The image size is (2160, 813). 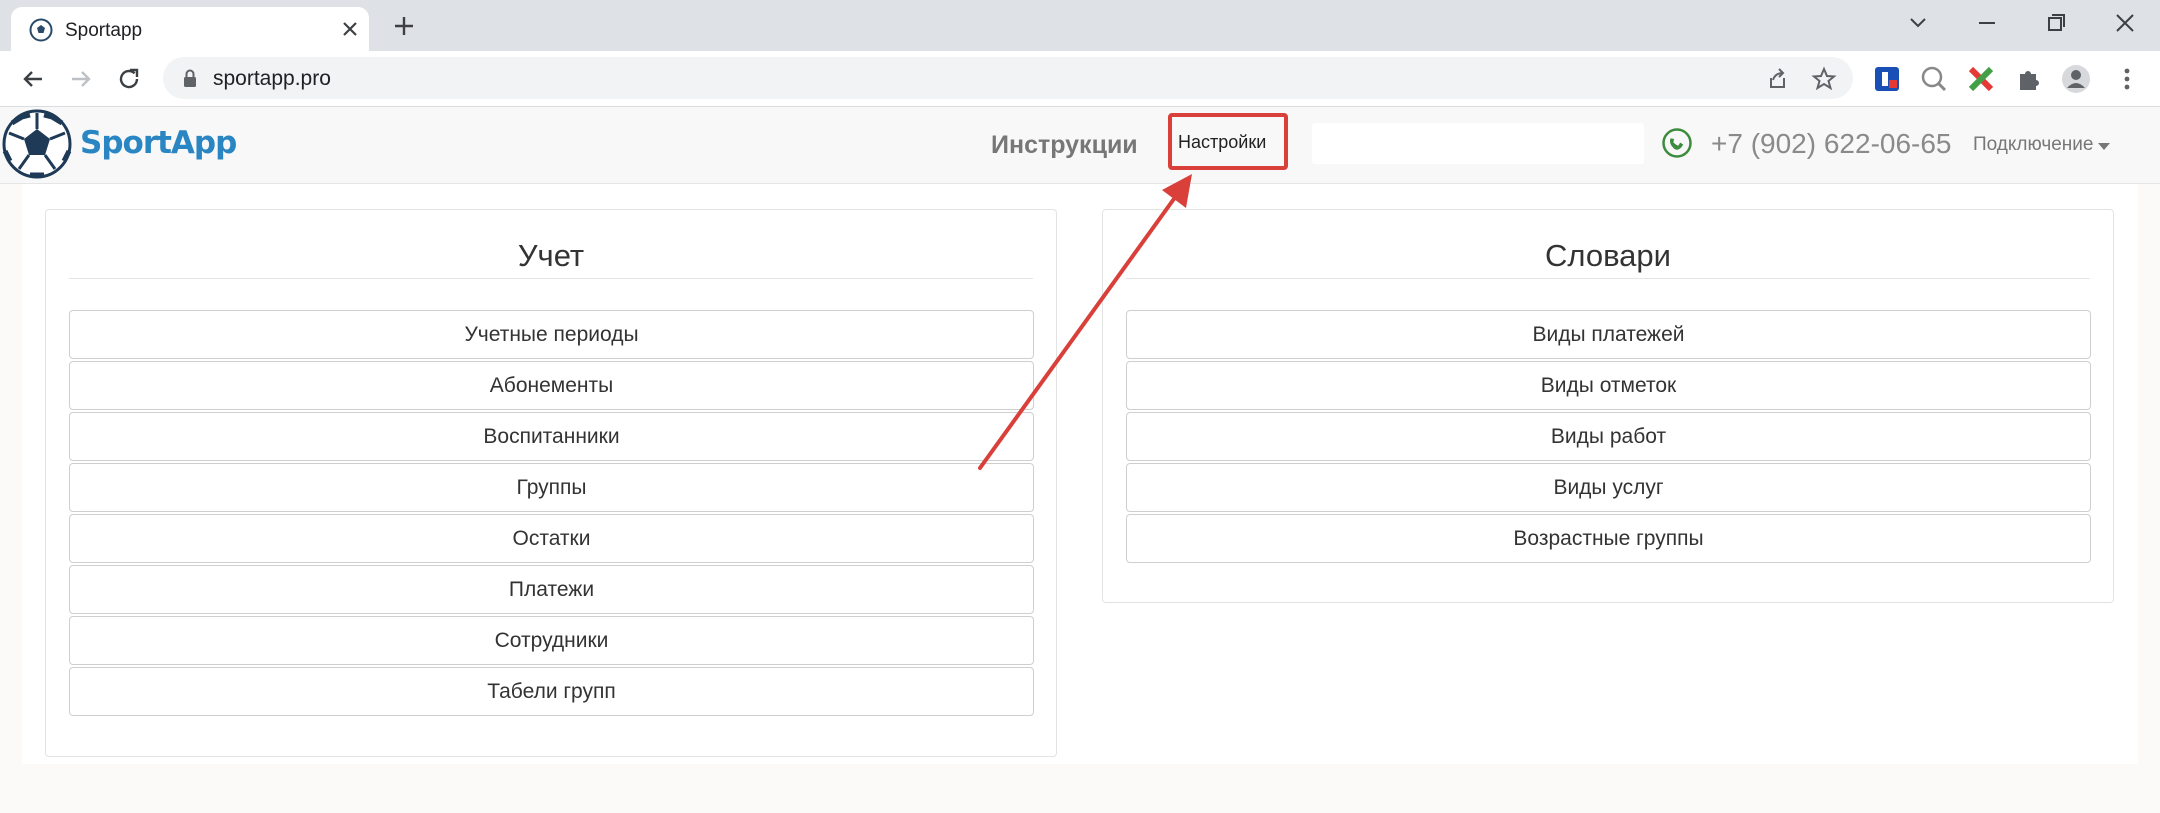 What do you see at coordinates (2028, 79) in the screenshot?
I see `extensions-puzzle-icon` at bounding box center [2028, 79].